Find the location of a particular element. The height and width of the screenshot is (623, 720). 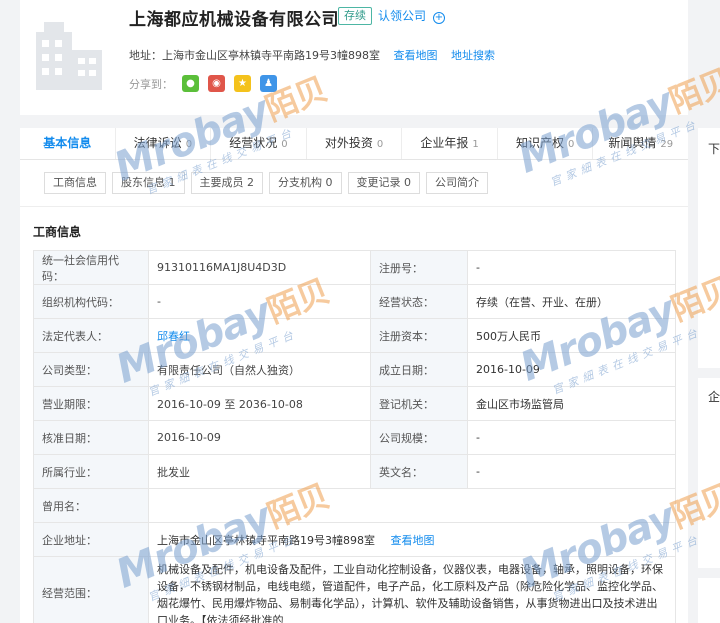

address-row: 地址：上海市金山区亭林镇寺平南路19号3幢898室 查看地图 地址搜索 is located at coordinates (312, 55).